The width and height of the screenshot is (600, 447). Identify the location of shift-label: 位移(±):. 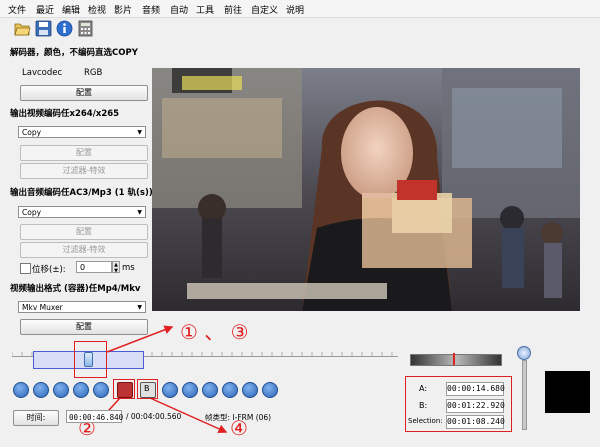
(49, 270).